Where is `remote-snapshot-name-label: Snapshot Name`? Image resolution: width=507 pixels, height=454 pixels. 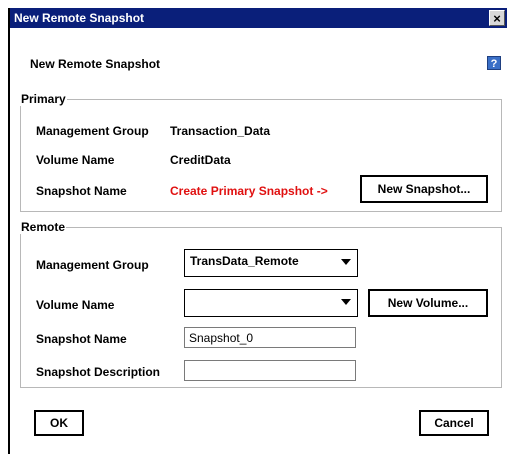 remote-snapshot-name-label: Snapshot Name is located at coordinates (81, 339).